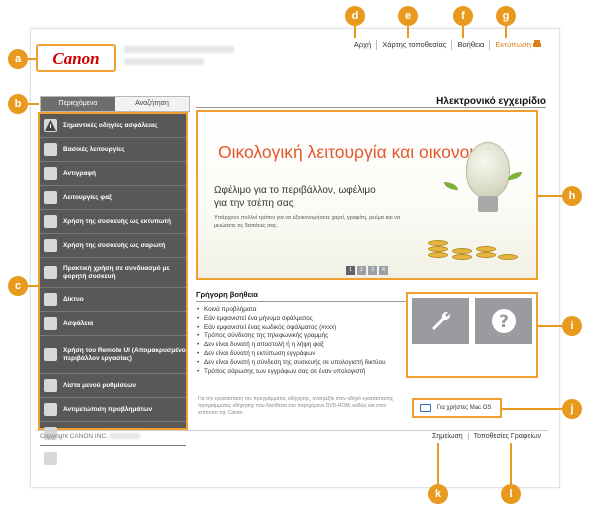 This screenshot has height=512, width=590. Describe the element at coordinates (464, 408) in the screenshot. I see `mac-users-label: Για χρήστες Mac OS` at that location.